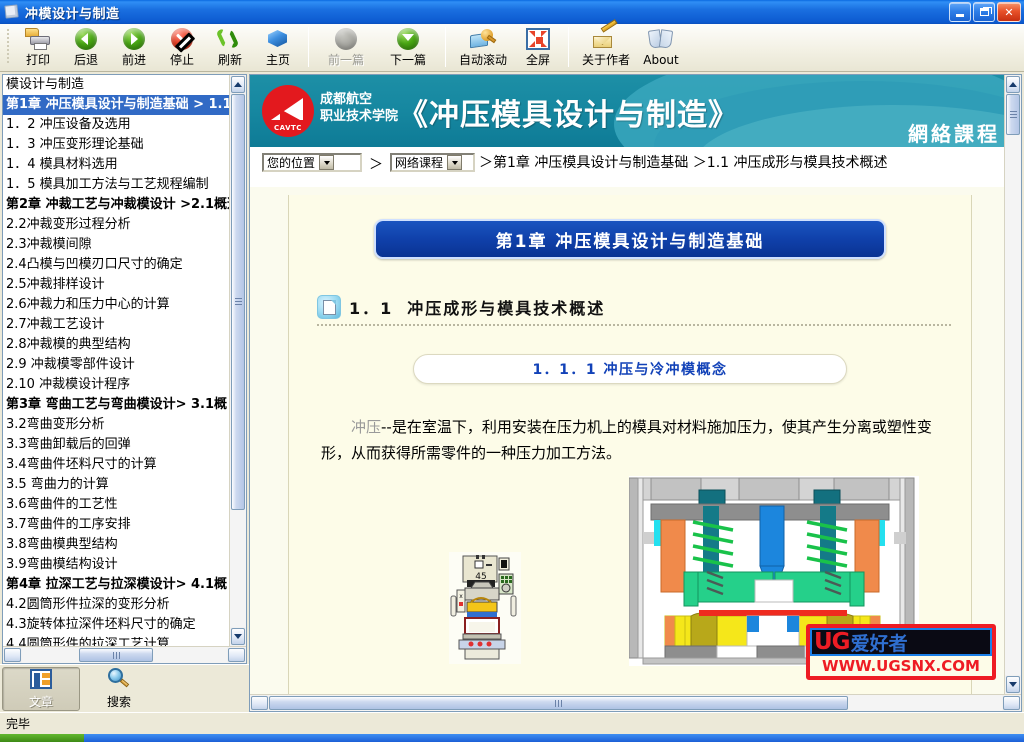  What do you see at coordinates (119, 689) in the screenshot?
I see `tab-search: 搜索` at bounding box center [119, 689].